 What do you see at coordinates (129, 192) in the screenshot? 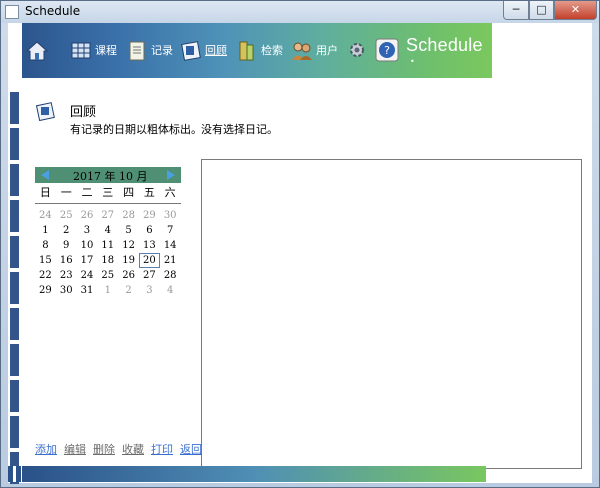
I see `weekday-header: 四` at bounding box center [129, 192].